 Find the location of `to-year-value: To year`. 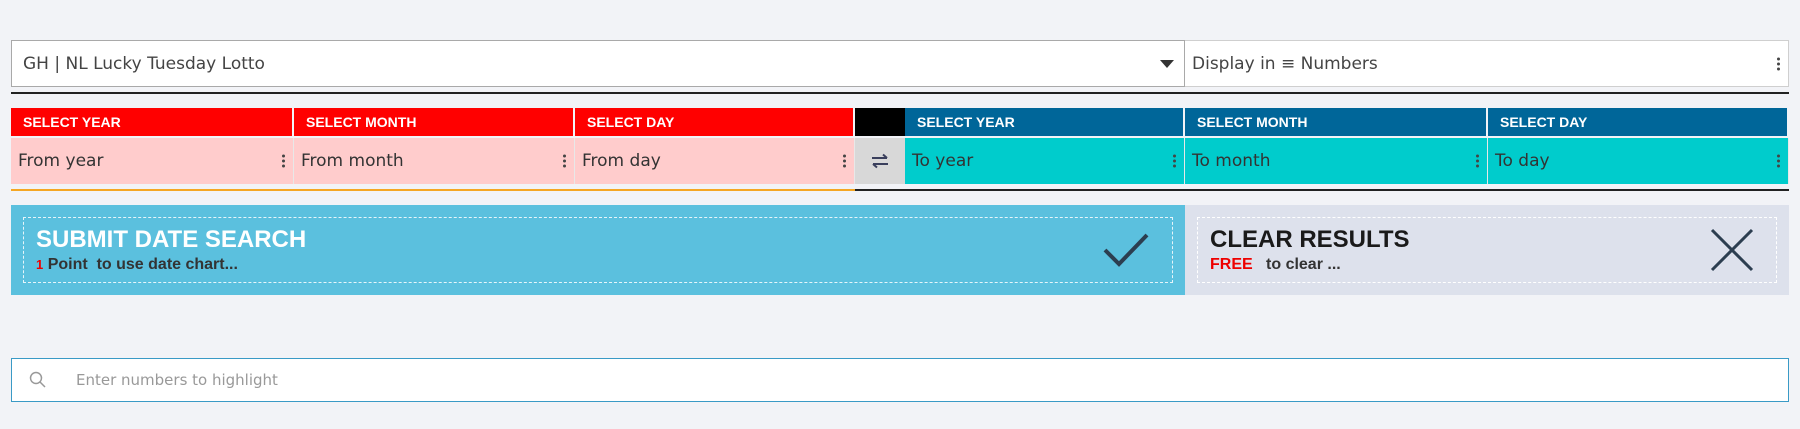

to-year-value: To year is located at coordinates (943, 161).